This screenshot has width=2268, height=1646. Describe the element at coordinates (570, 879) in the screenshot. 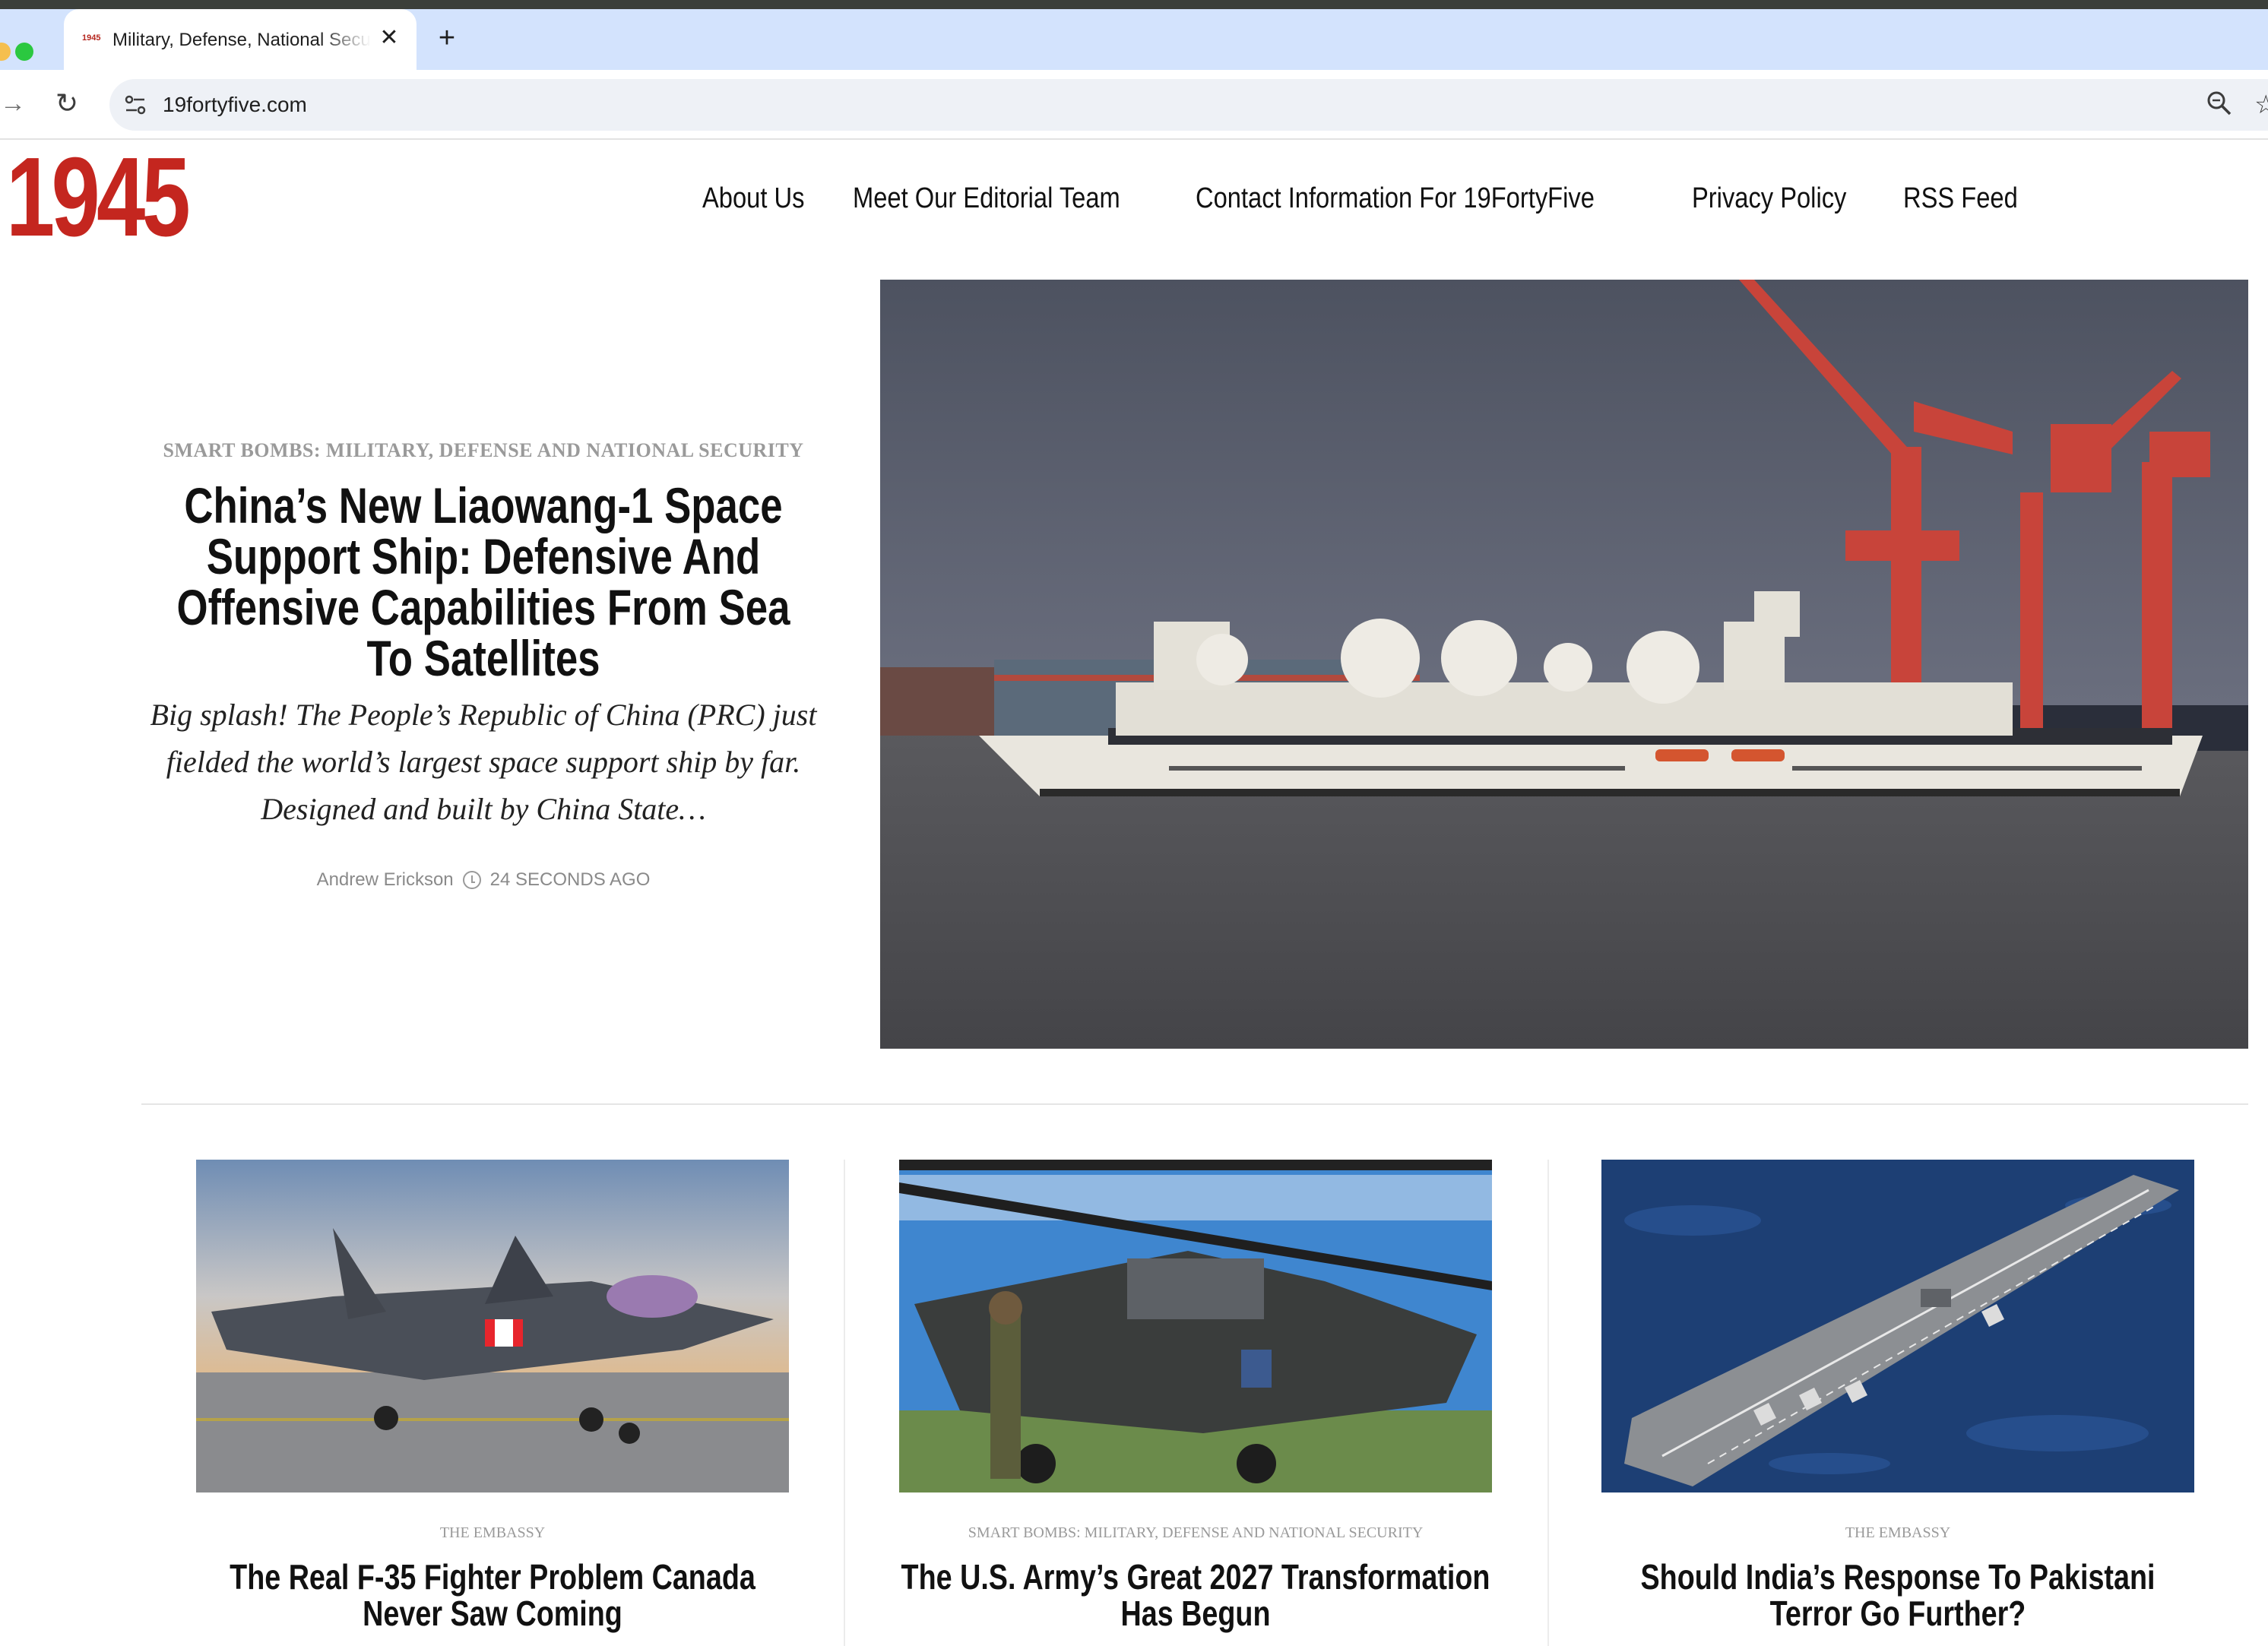

I see `hero-timestamp: 24 SECONDS AGO` at that location.